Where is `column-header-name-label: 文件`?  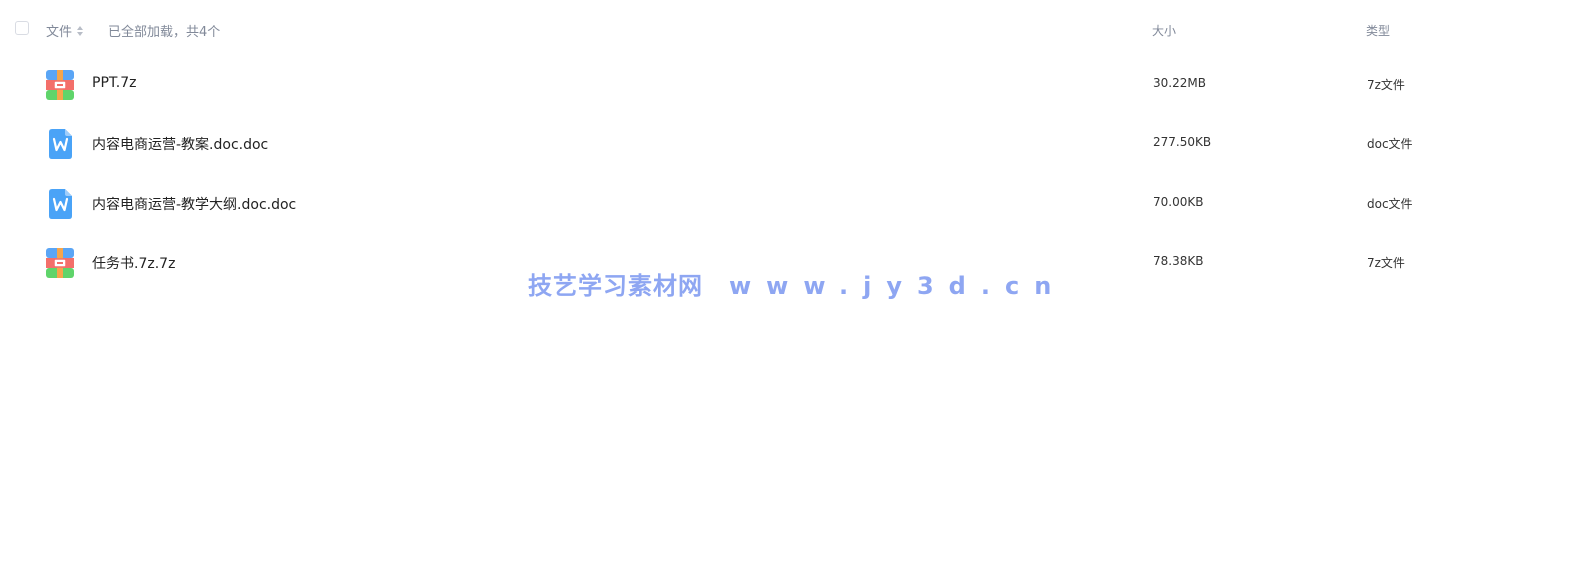
column-header-name-label: 文件 is located at coordinates (59, 32).